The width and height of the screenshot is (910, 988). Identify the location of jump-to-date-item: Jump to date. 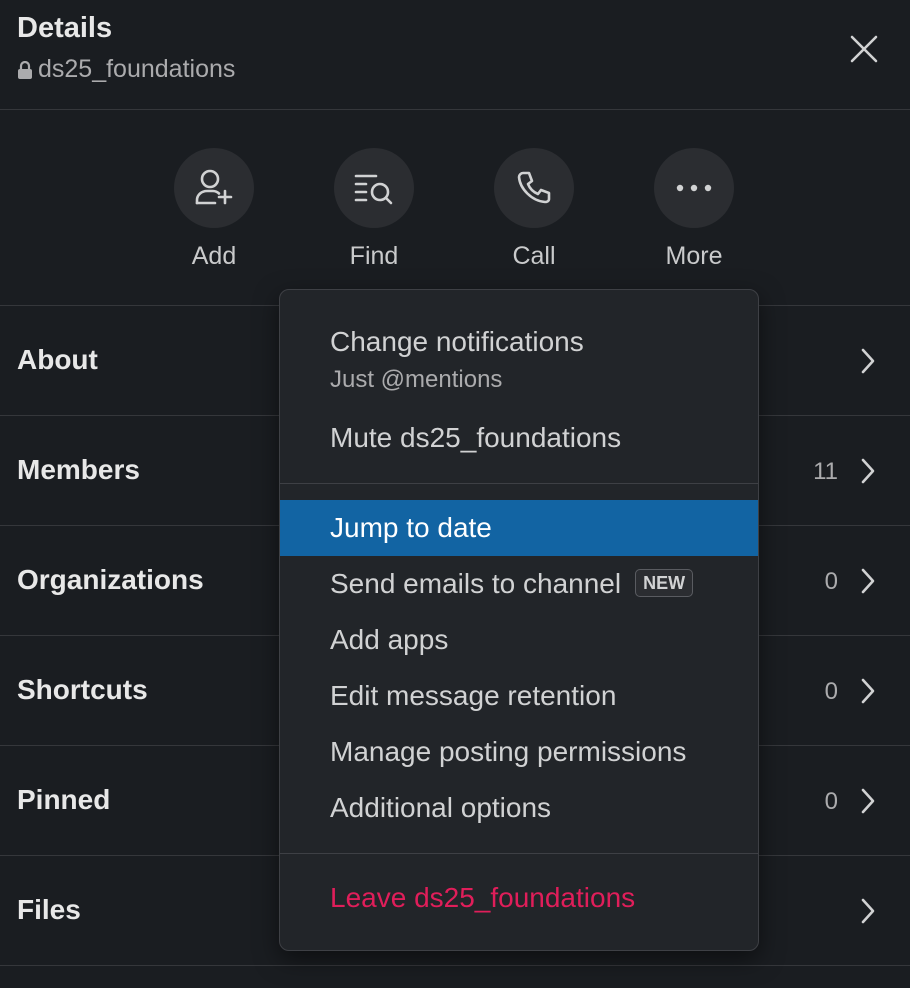
(519, 528).